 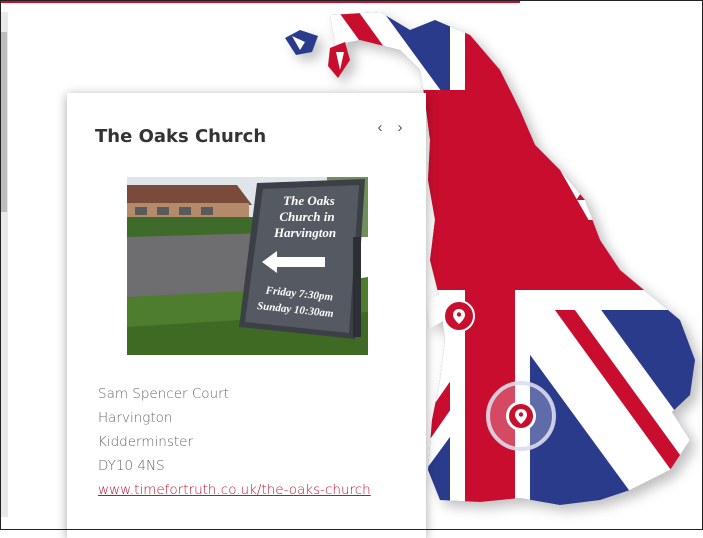 What do you see at coordinates (234, 490) in the screenshot?
I see `website-link: www.timefortruth.co.uk/the-oaks-church` at bounding box center [234, 490].